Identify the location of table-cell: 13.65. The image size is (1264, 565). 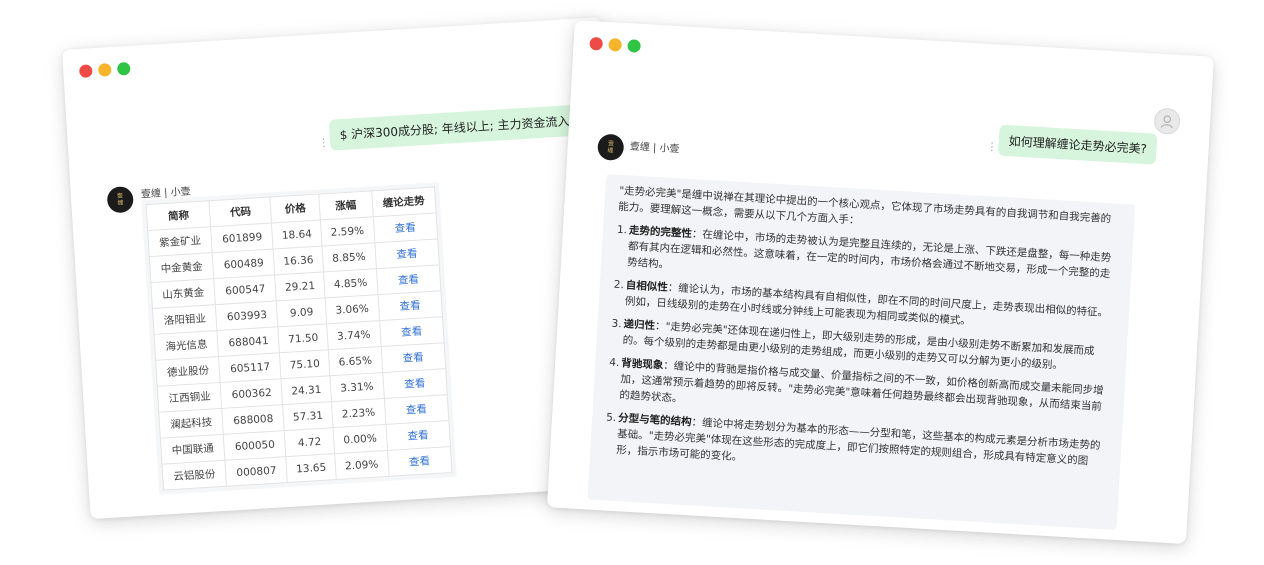
(311, 468).